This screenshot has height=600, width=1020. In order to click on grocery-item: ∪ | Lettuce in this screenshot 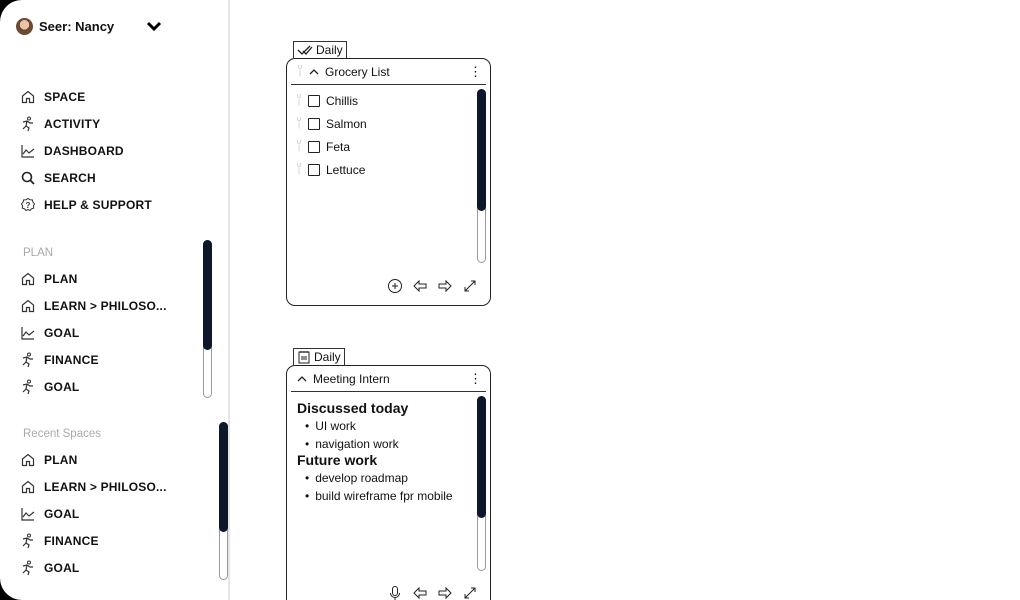, I will do `click(330, 170)`.